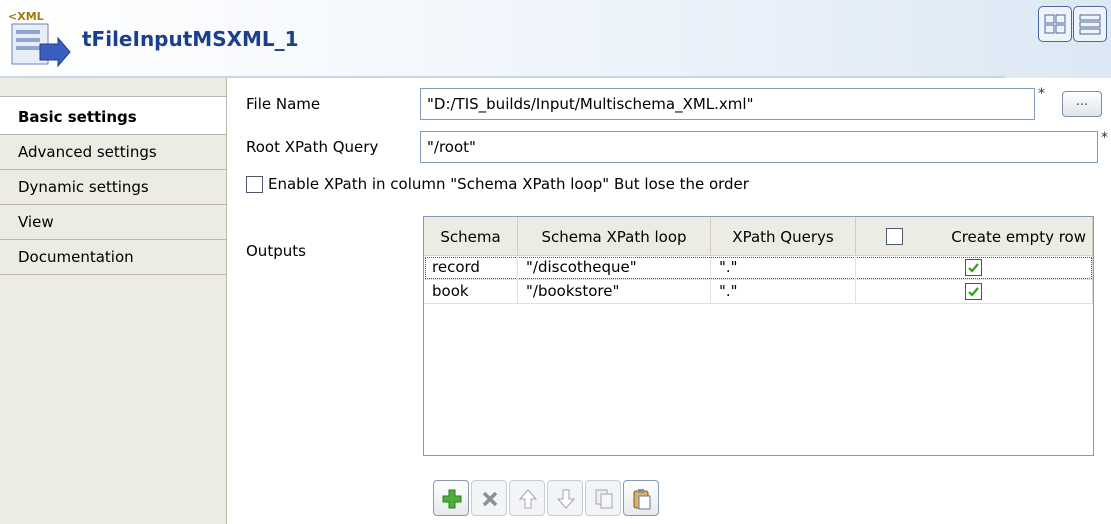  I want to click on copy-icon, so click(604, 499).